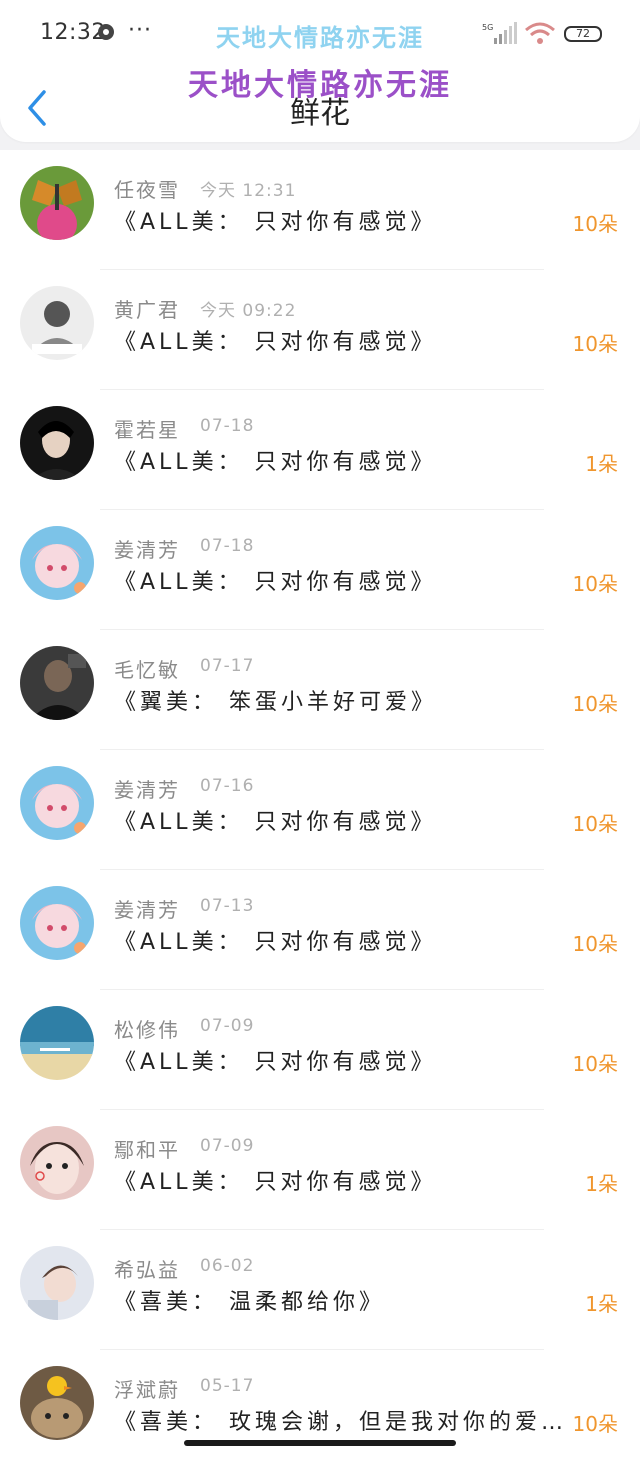 The image size is (640, 1470). What do you see at coordinates (583, 34) in the screenshot?
I see `battery-indicator: 72` at bounding box center [583, 34].